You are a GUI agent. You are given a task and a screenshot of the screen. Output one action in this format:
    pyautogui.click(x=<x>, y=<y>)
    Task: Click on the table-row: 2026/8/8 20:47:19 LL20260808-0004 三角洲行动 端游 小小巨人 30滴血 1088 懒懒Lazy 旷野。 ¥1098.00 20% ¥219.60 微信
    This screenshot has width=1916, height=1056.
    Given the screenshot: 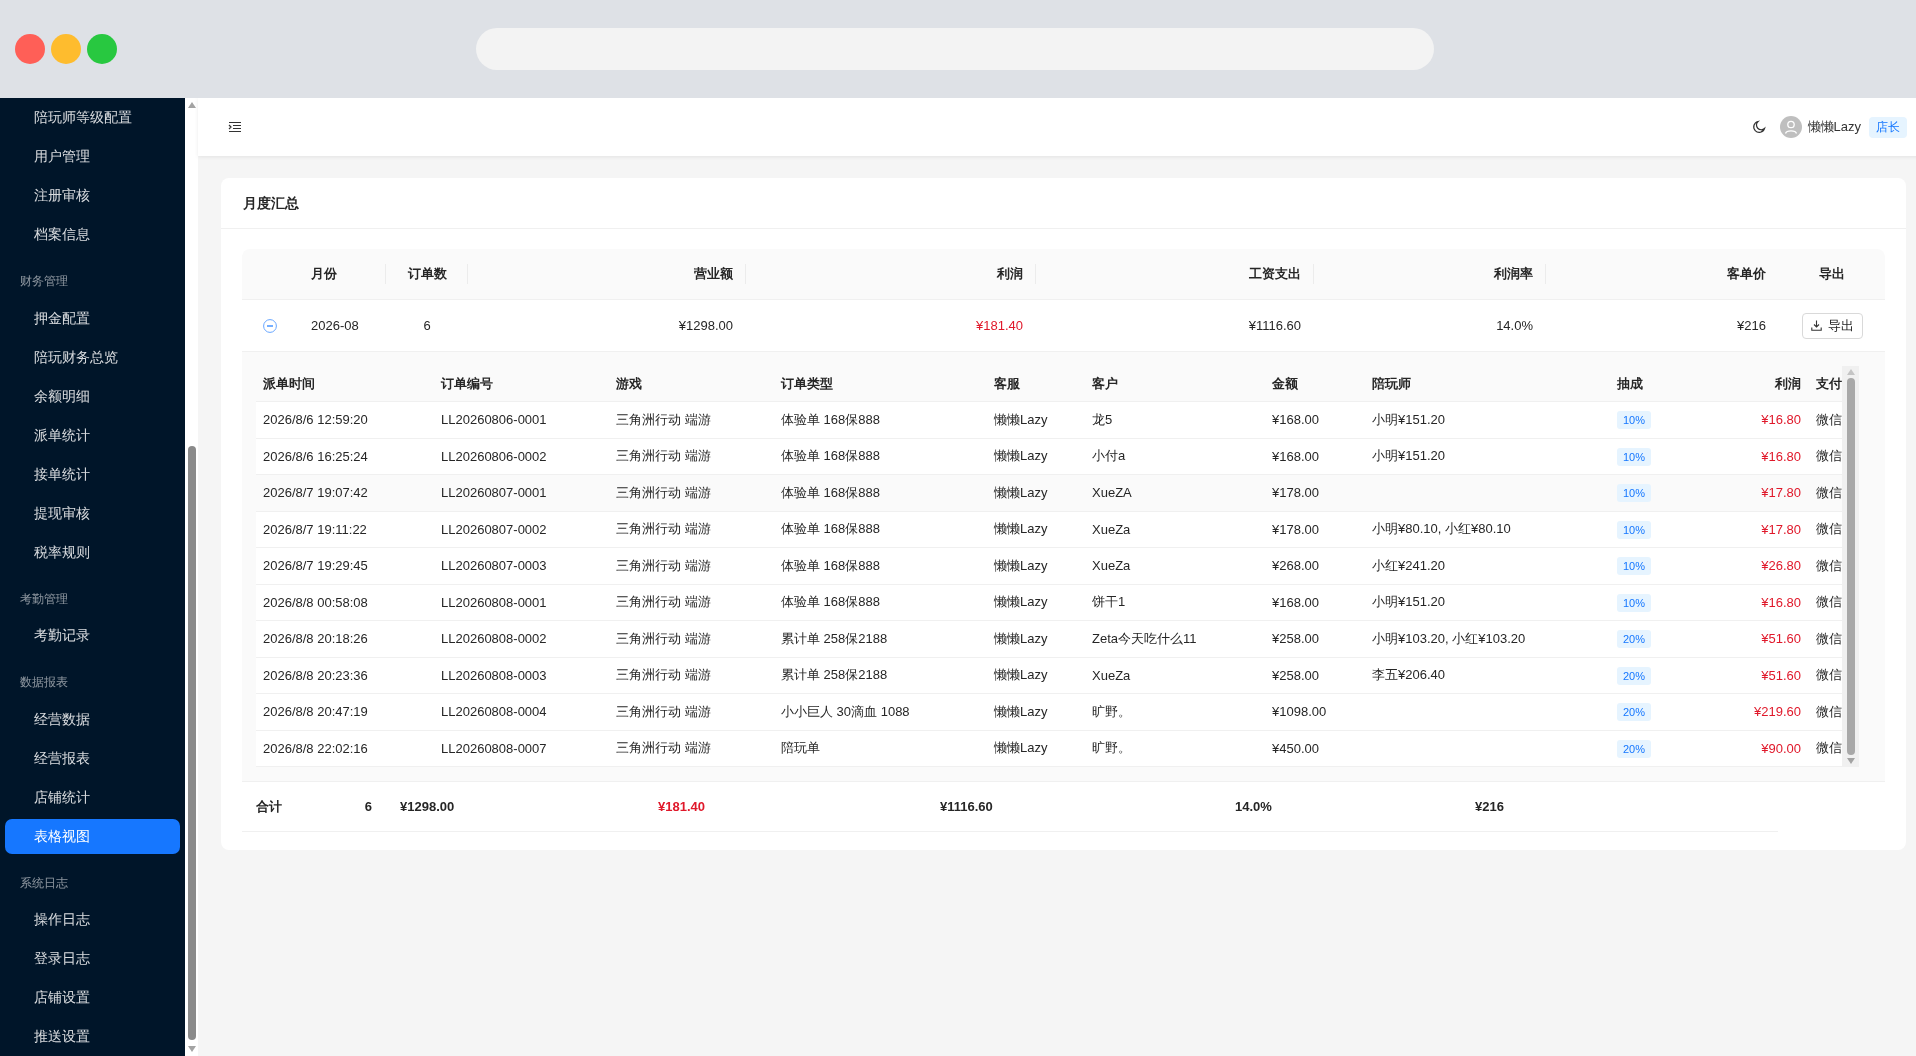 What is the action you would take?
    pyautogui.click(x=1049, y=712)
    